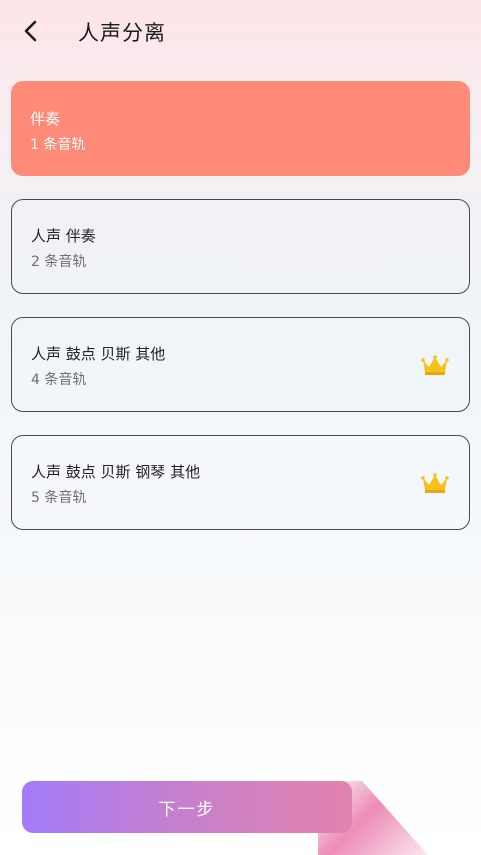 The width and height of the screenshot is (481, 855). What do you see at coordinates (45, 119) in the screenshot?
I see `option-title: 伴奏` at bounding box center [45, 119].